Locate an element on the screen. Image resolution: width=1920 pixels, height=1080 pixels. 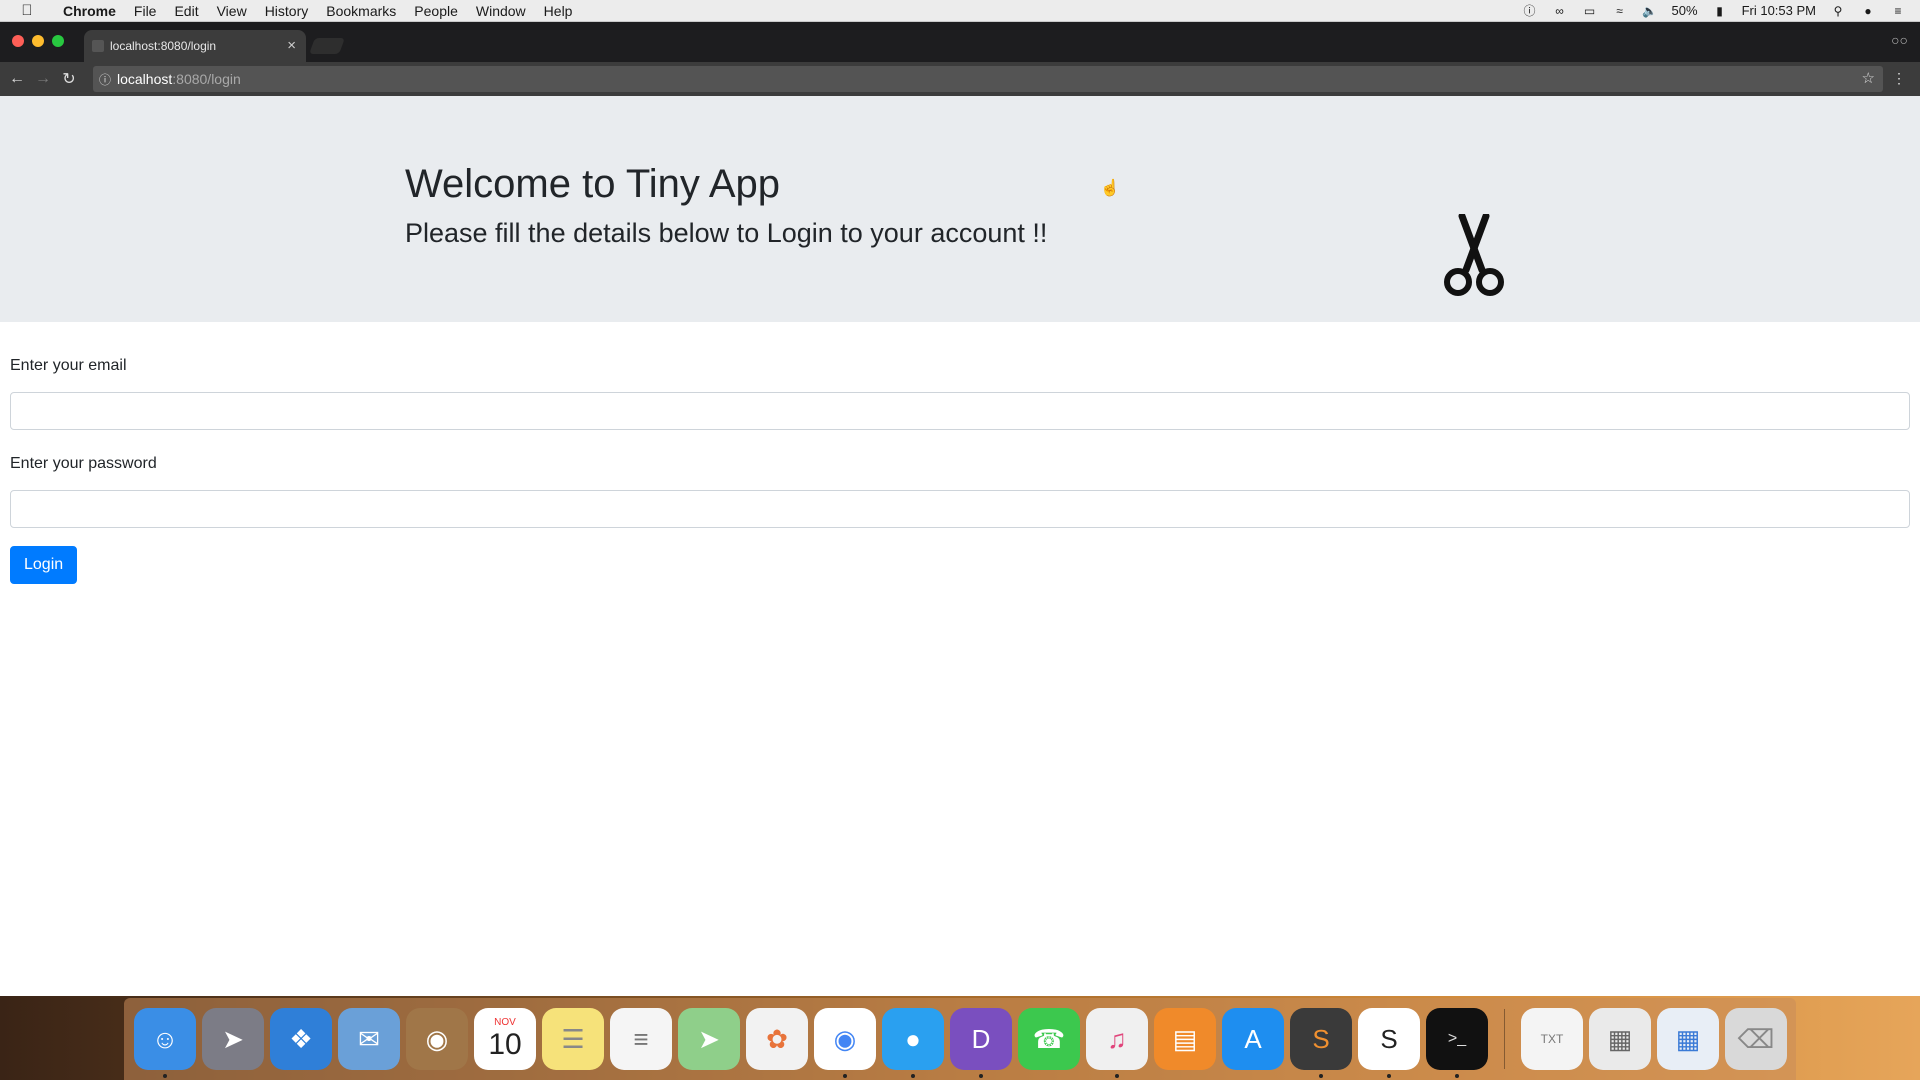
slack-icon: S is located at coordinates (1389, 1043).